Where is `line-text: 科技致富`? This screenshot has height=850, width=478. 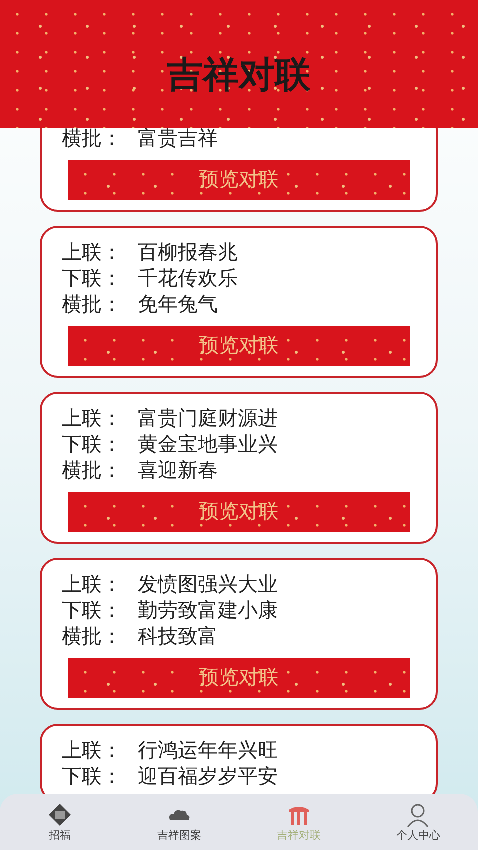 line-text: 科技致富 is located at coordinates (178, 637).